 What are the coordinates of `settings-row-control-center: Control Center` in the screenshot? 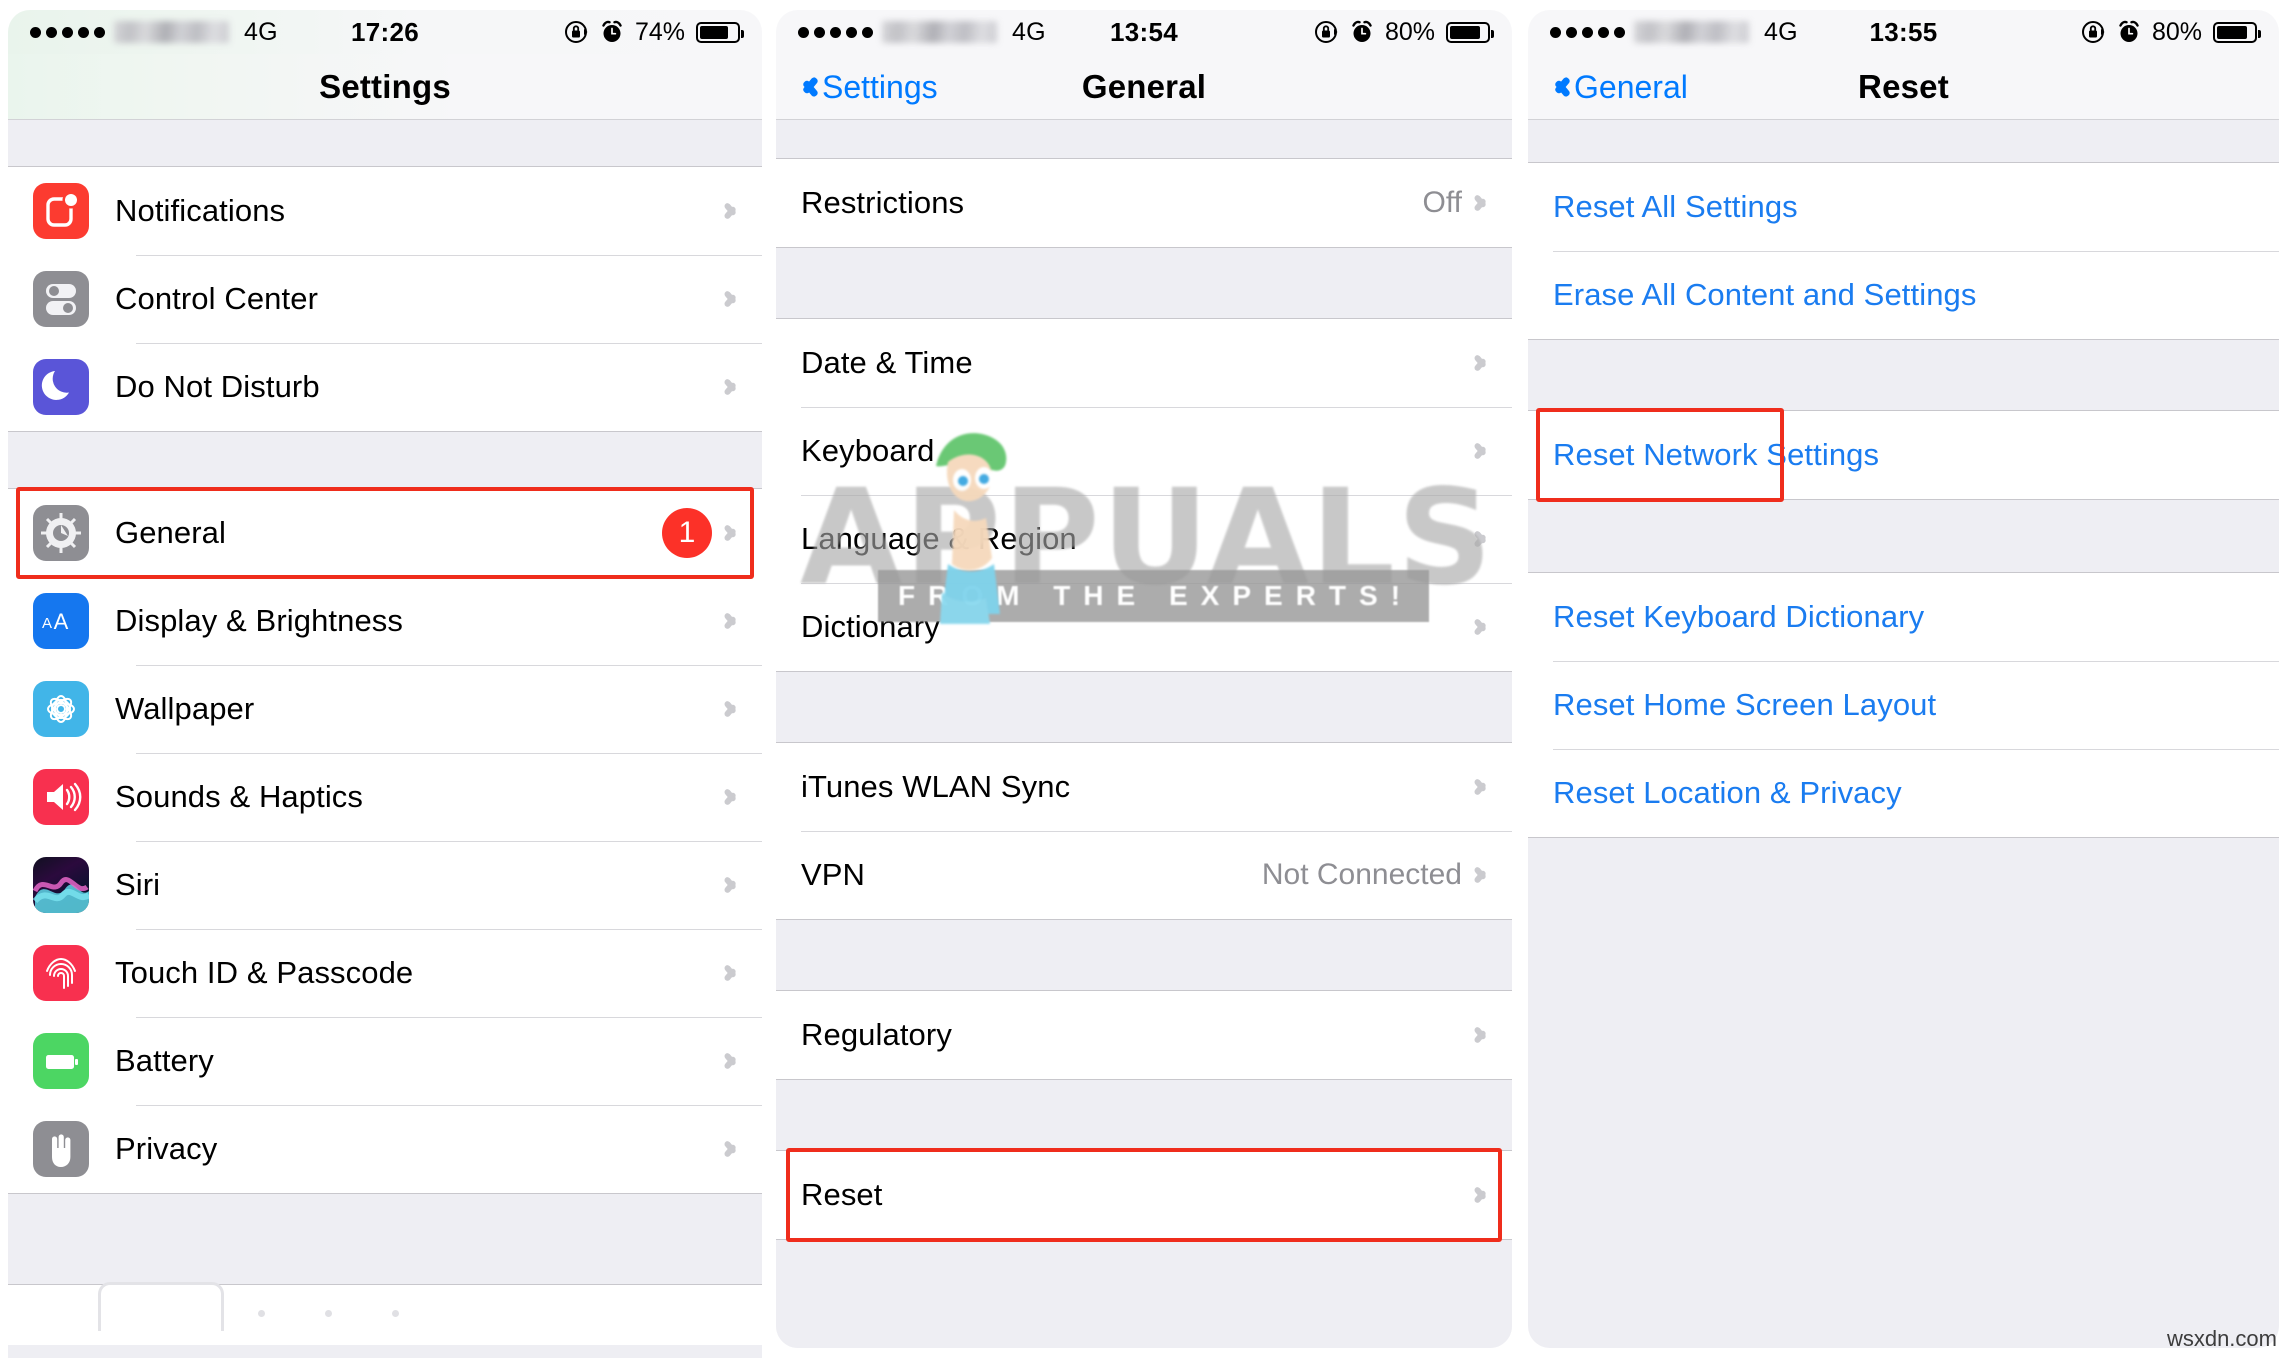 It's located at (385, 299).